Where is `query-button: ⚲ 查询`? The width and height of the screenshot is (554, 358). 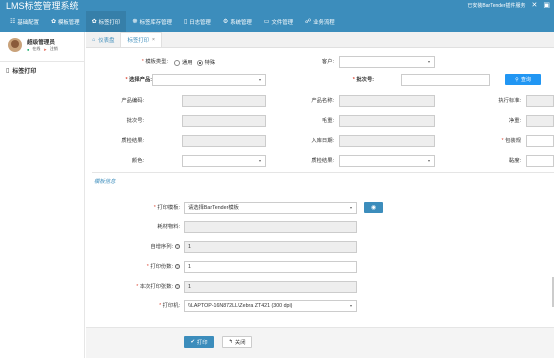
query-button: ⚲ 查询 is located at coordinates (523, 79).